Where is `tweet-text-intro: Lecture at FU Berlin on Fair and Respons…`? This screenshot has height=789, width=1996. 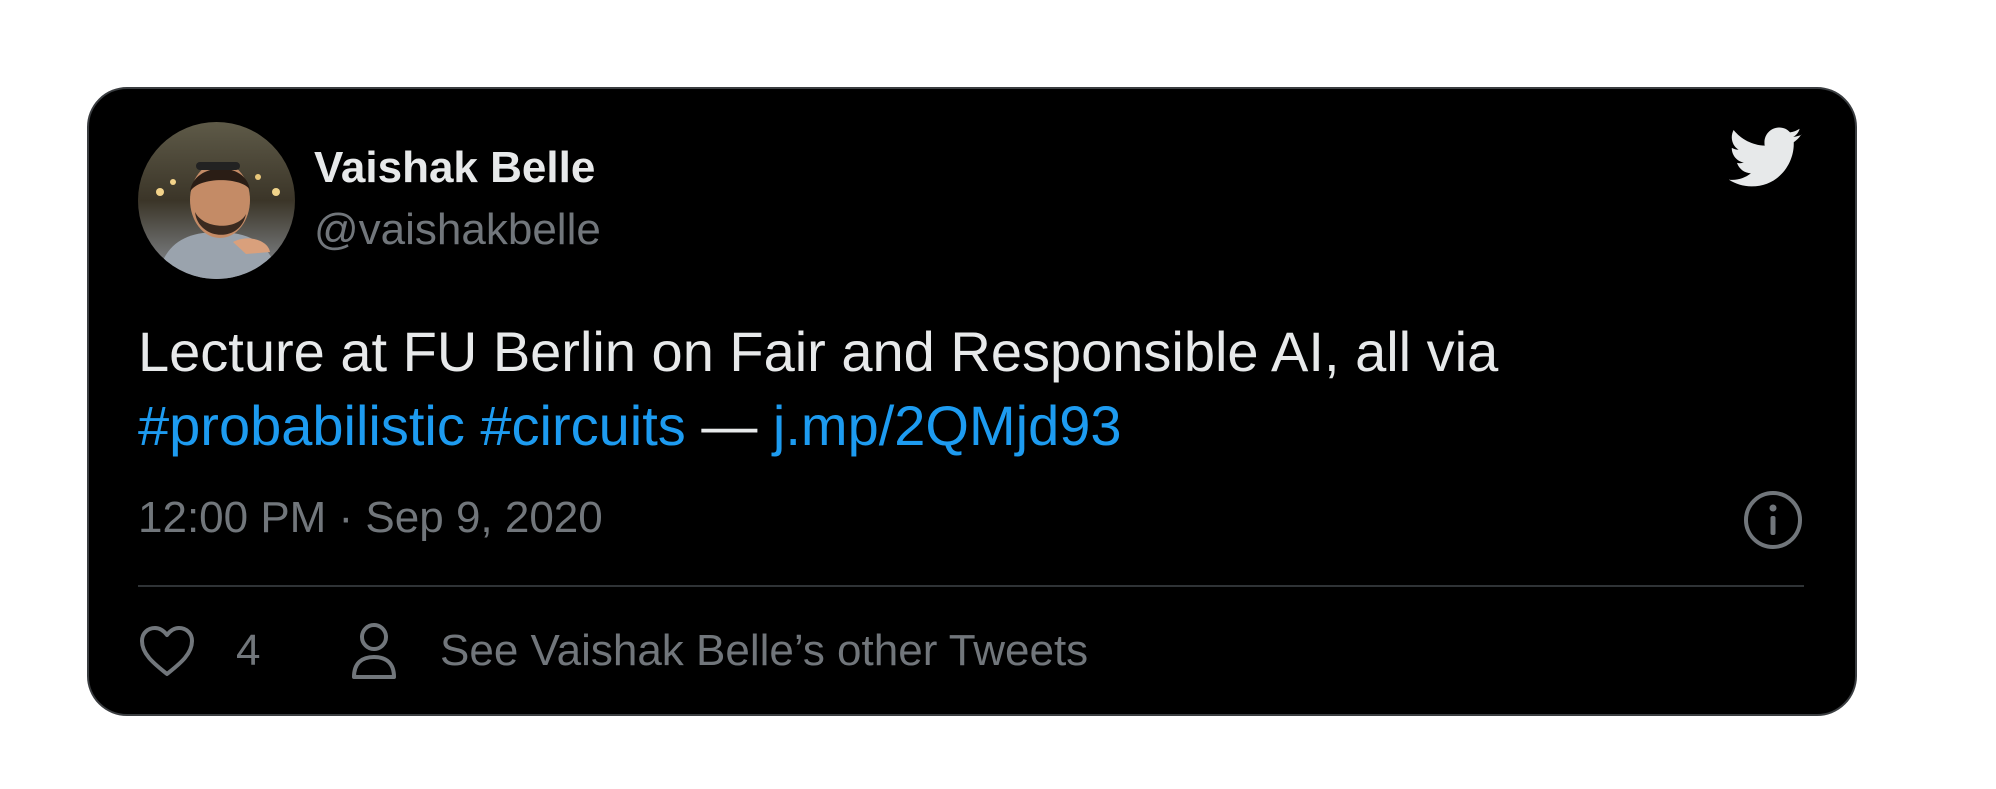
tweet-text-intro: Lecture at FU Berlin on Fair and Respons… is located at coordinates (818, 351).